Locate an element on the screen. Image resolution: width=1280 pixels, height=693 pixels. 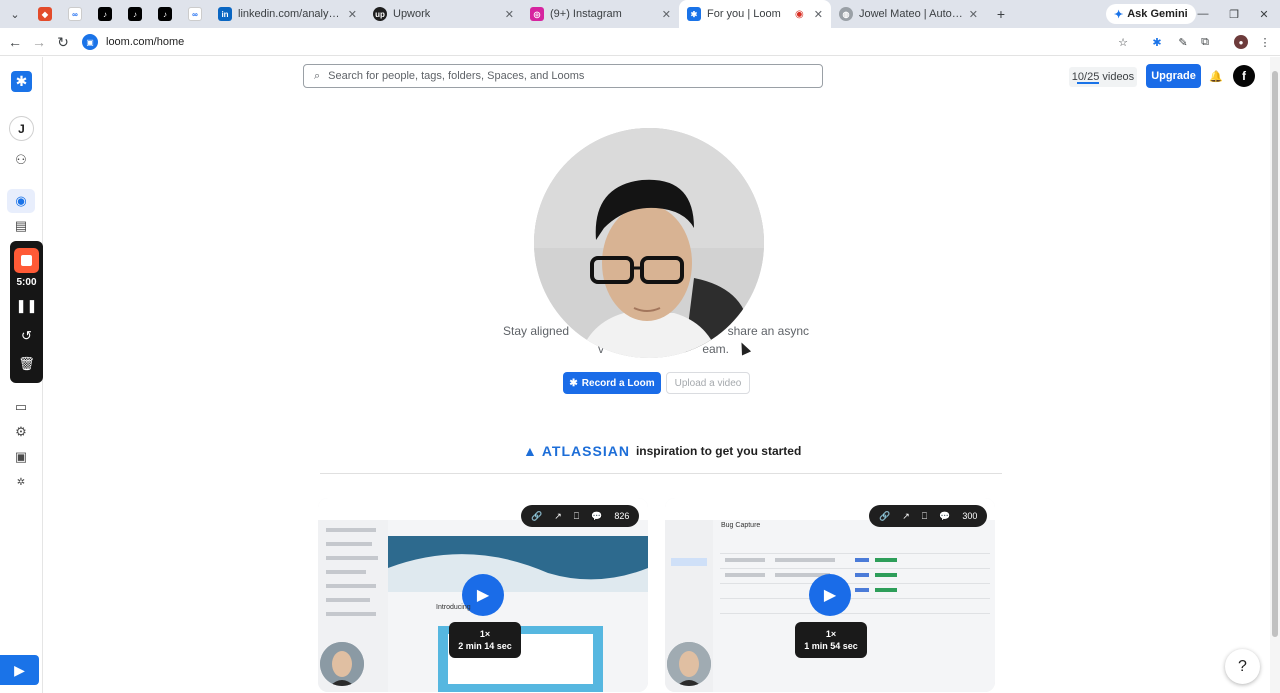
bookmark-star-icon: ☆ is located at coordinates (1123, 42).